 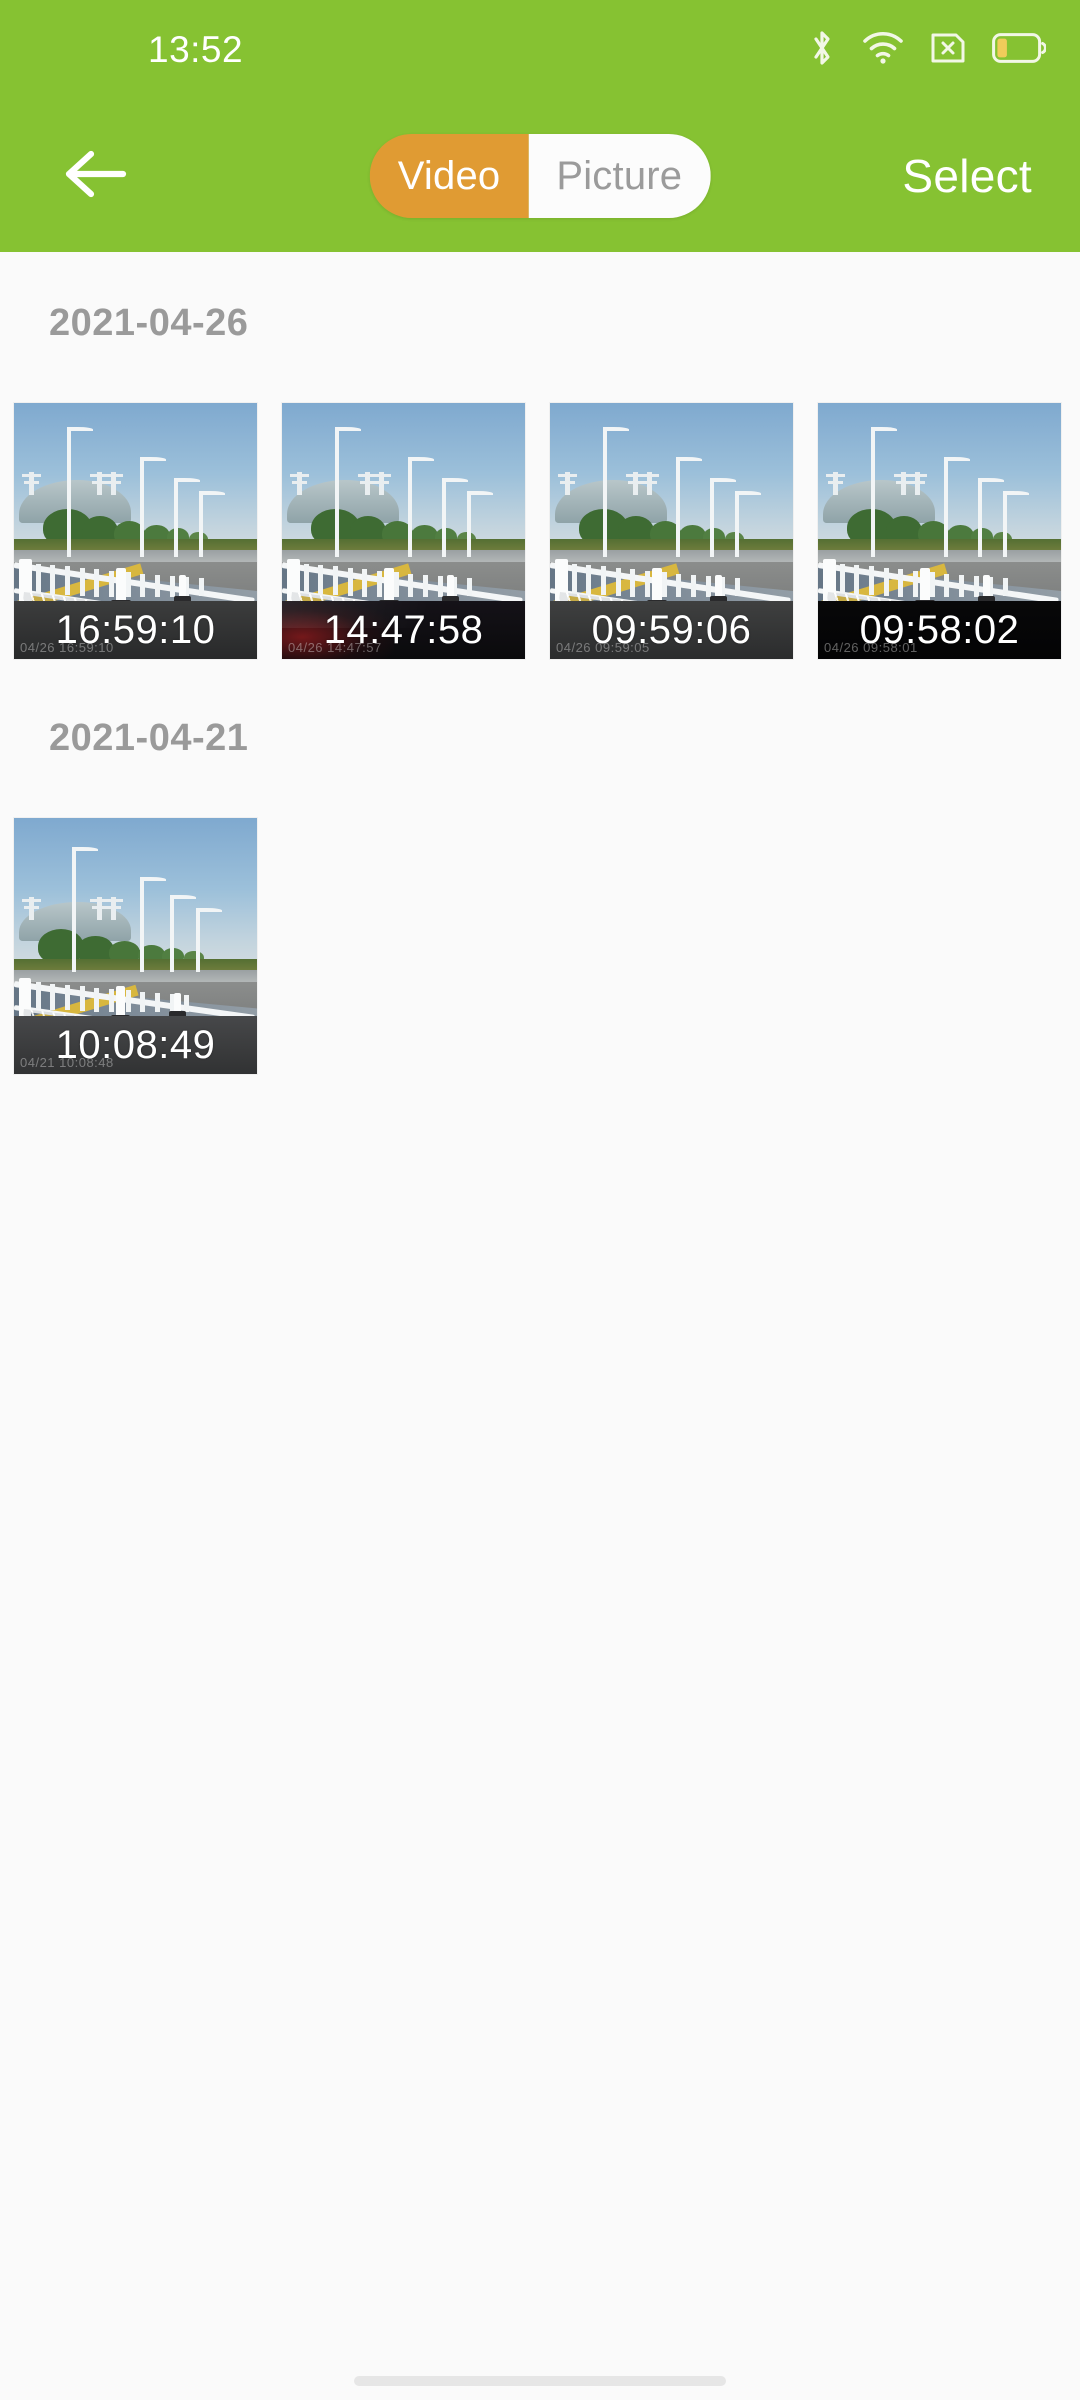 I want to click on battery-icon, so click(x=1019, y=50).